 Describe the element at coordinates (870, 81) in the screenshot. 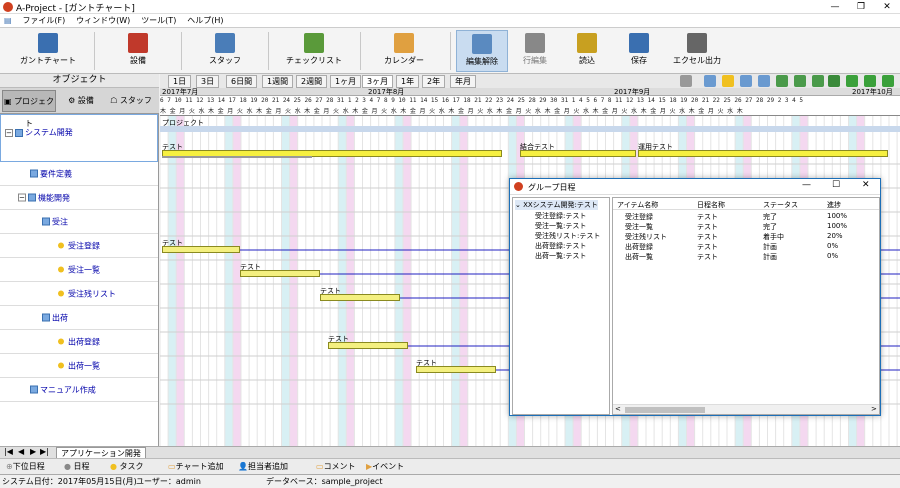

I see `arrow-left-icon` at that location.